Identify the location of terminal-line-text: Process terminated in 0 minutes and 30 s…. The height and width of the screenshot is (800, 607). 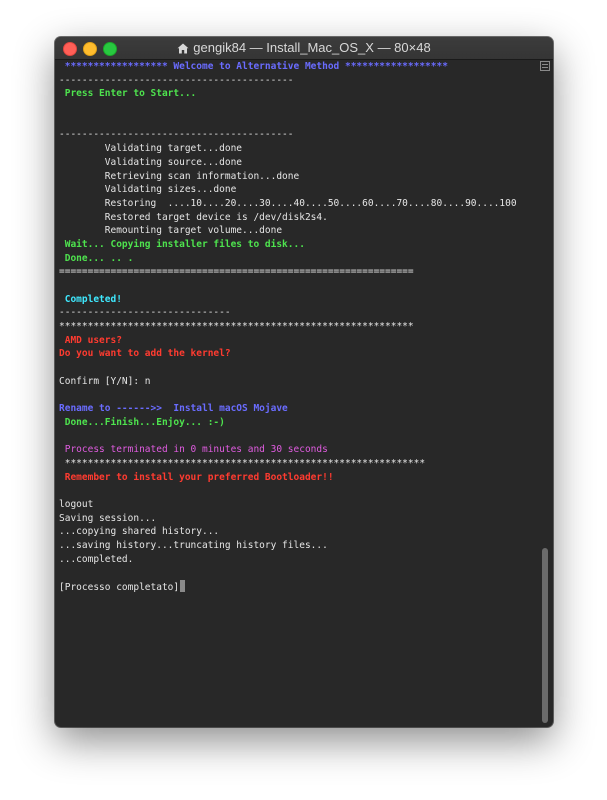
(193, 450).